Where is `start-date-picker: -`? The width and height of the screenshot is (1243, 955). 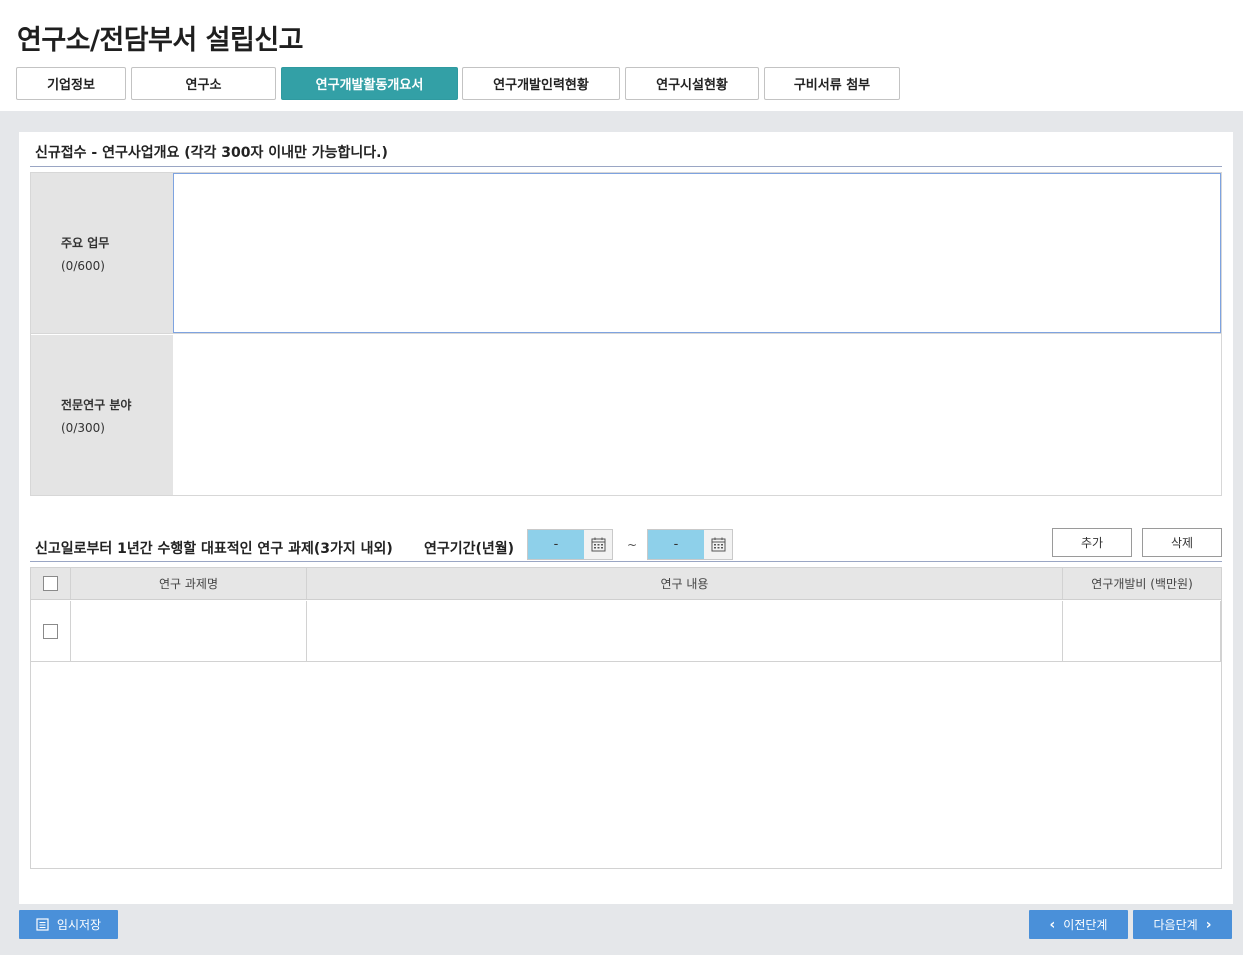 start-date-picker: - is located at coordinates (570, 544).